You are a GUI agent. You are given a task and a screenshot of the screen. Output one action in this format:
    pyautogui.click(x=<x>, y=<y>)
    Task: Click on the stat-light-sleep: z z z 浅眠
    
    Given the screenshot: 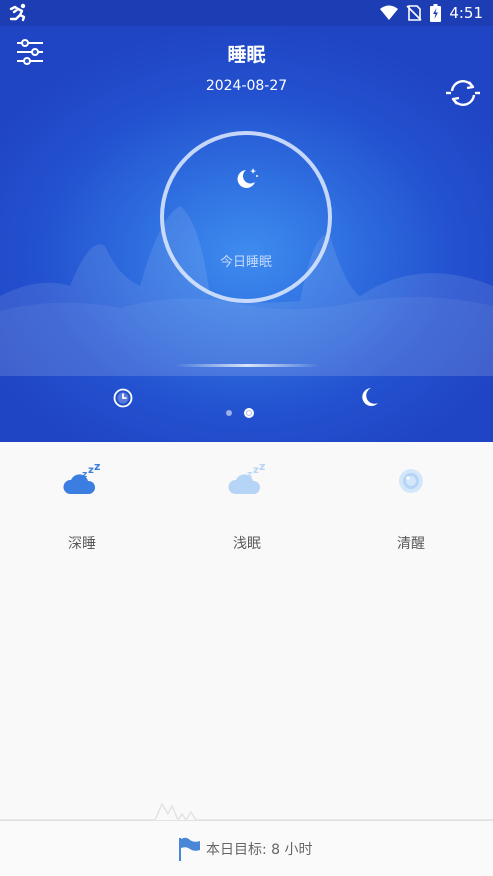 What is the action you would take?
    pyautogui.click(x=247, y=497)
    